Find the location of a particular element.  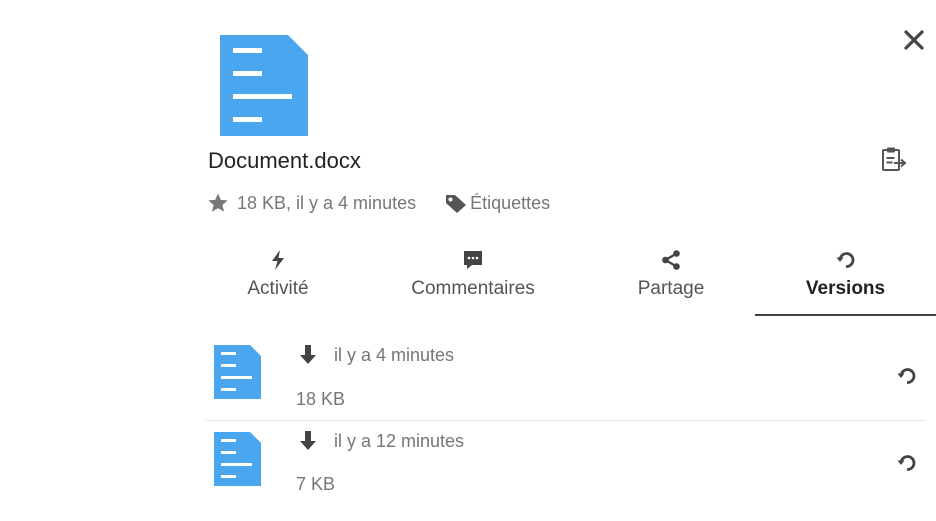

version-download-link: il y a 12 minutes is located at coordinates (381, 441).